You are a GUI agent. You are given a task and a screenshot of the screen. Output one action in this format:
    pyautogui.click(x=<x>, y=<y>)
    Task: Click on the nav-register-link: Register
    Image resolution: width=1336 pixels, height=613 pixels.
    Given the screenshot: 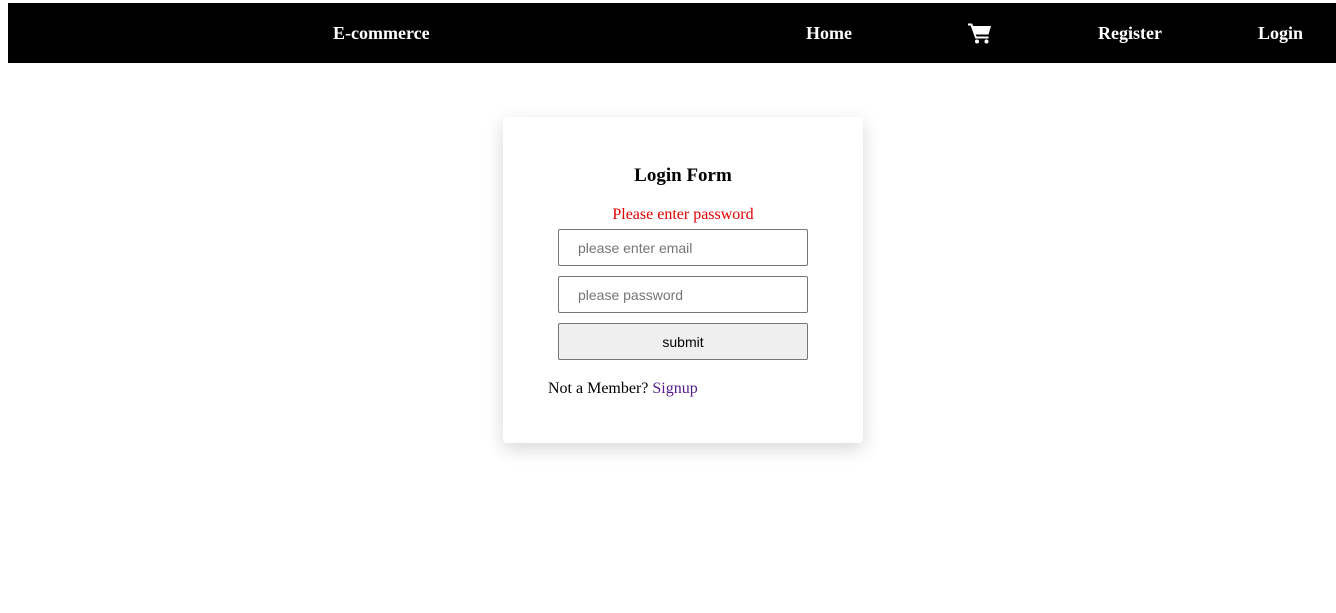 What is the action you would take?
    pyautogui.click(x=1130, y=33)
    